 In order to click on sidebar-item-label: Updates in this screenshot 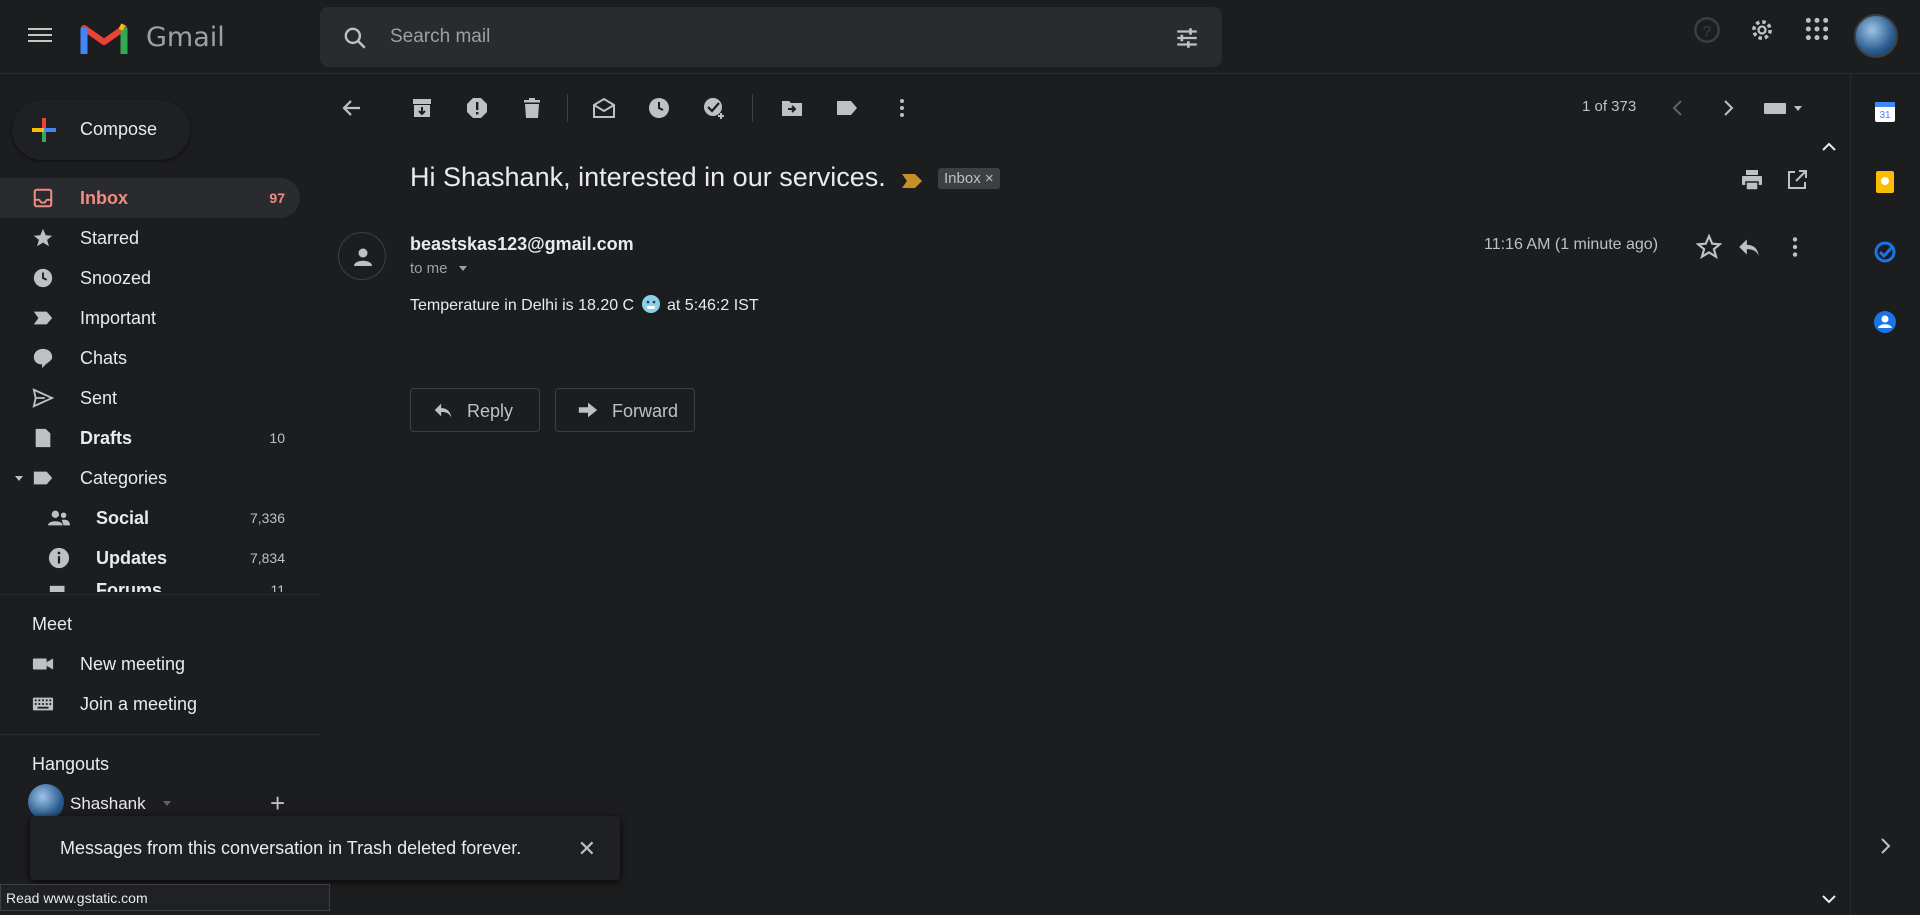, I will do `click(132, 558)`.